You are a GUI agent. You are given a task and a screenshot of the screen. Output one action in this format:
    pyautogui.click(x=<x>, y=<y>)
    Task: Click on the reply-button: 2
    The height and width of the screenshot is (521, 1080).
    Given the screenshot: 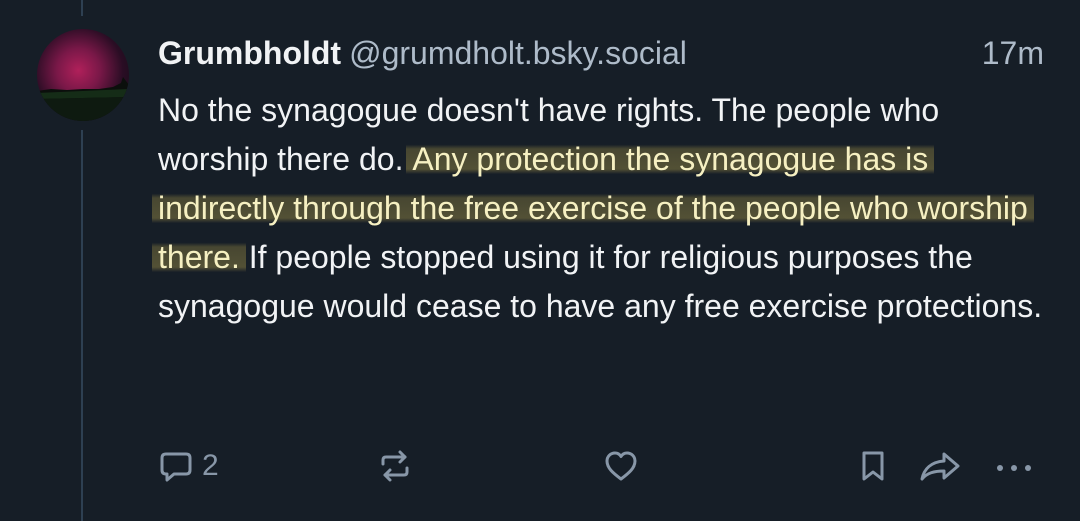 What is the action you would take?
    pyautogui.click(x=188, y=466)
    